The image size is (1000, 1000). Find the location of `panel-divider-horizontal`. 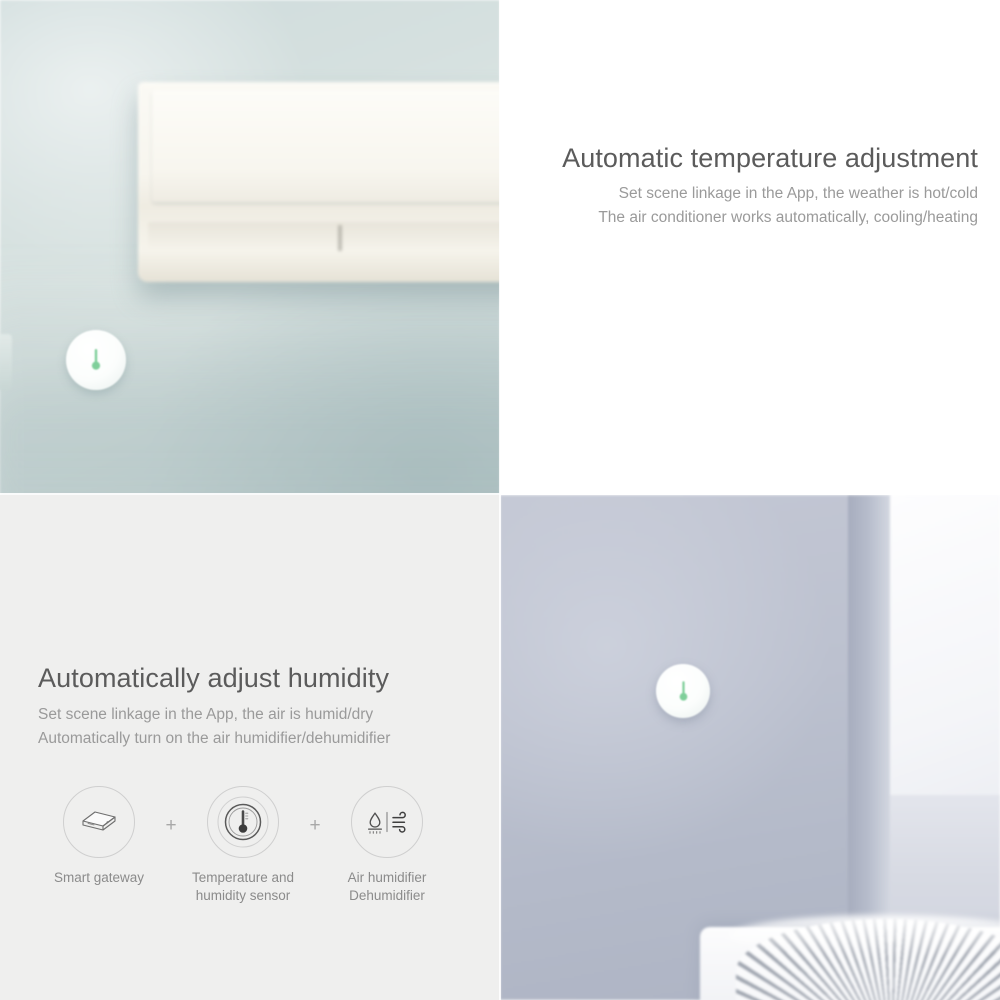

panel-divider-horizontal is located at coordinates (500, 494).